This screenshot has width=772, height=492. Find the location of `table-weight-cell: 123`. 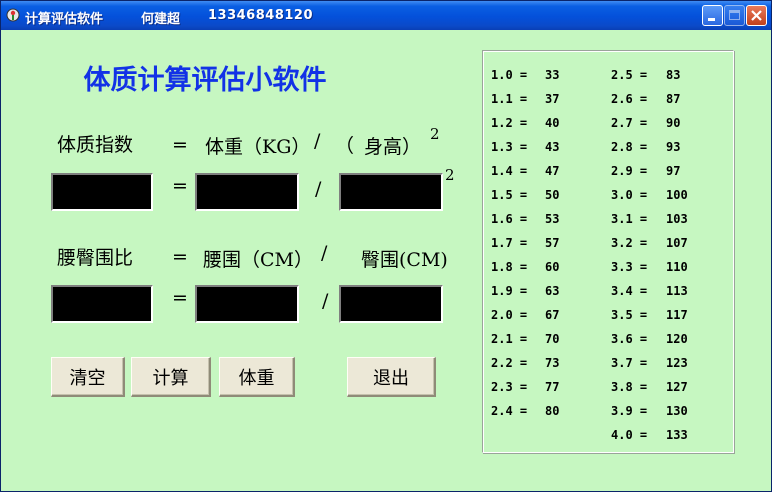

table-weight-cell: 123 is located at coordinates (677, 363).